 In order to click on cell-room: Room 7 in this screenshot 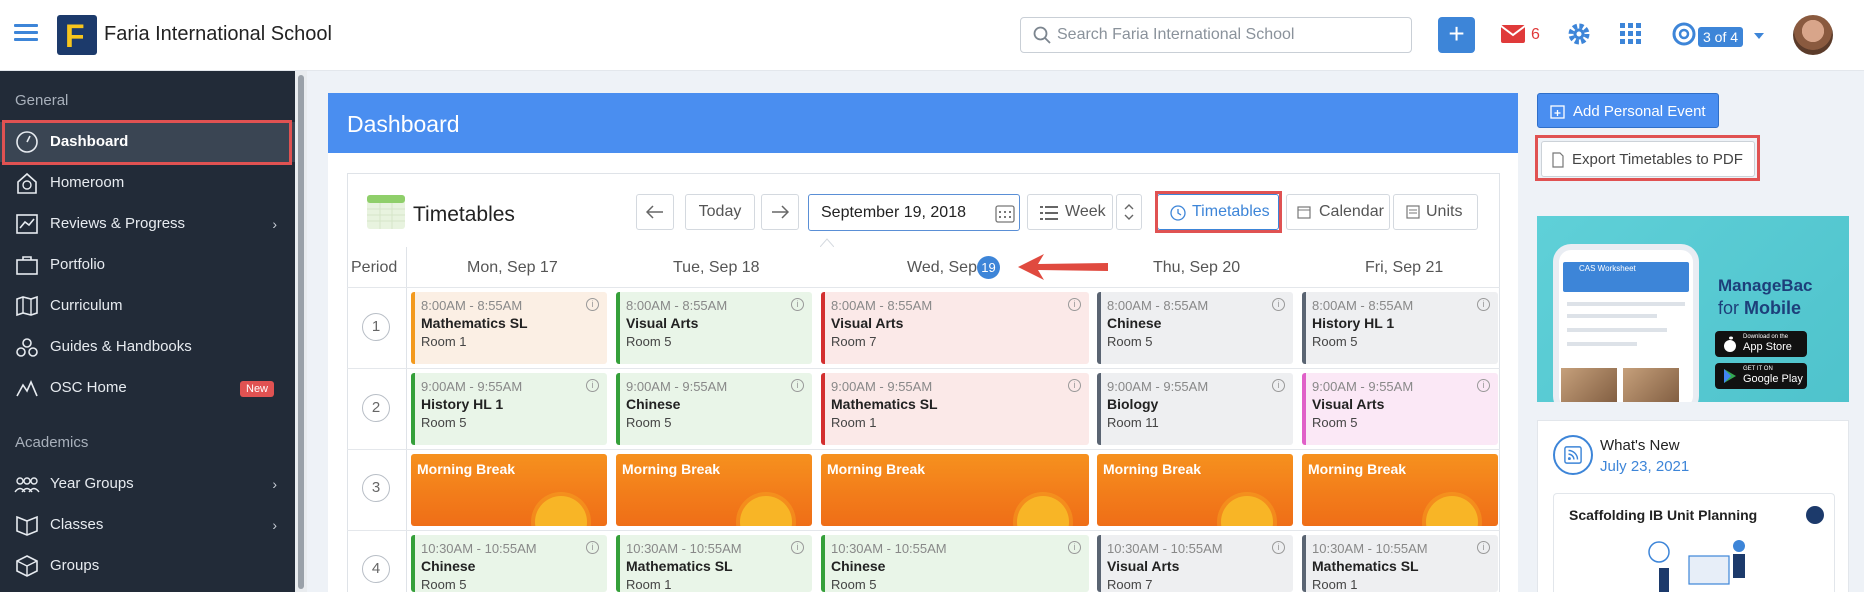, I will do `click(1130, 584)`.